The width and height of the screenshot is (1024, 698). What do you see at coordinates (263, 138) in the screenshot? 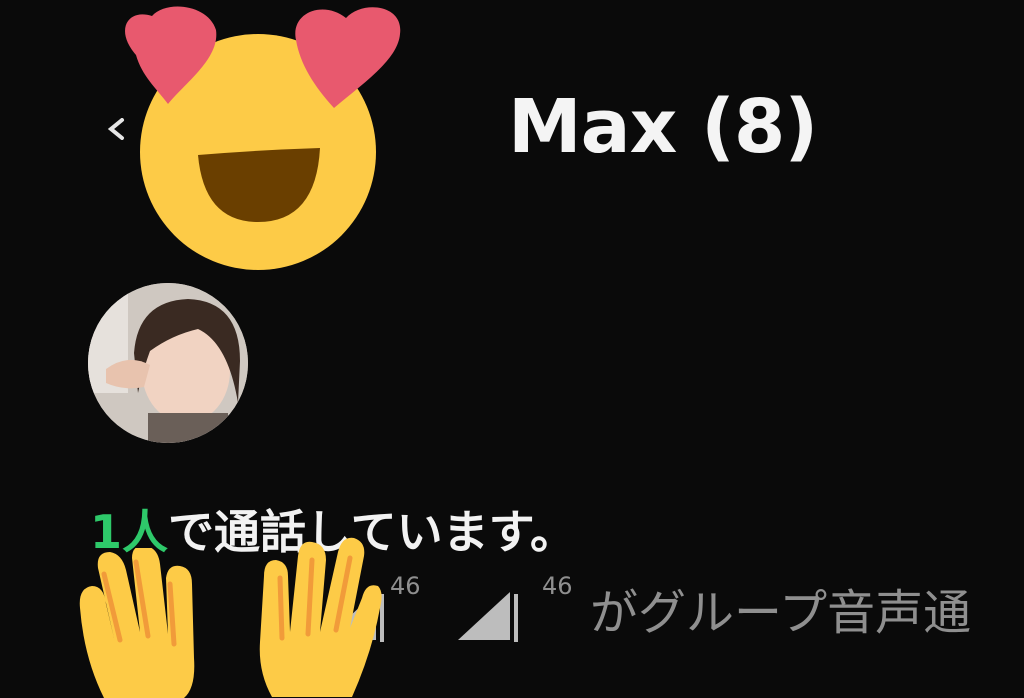
I see `heart-eyes-emoji-icon` at bounding box center [263, 138].